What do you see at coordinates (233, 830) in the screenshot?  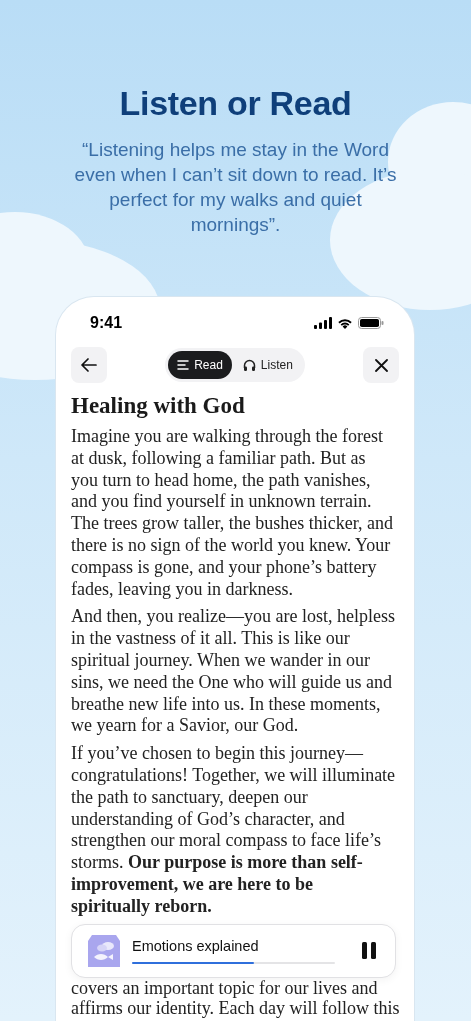 I see `article-paragraph: If you’ve chosen to begin this journey—congratulations! Together, we will illuminate the path to sanctuary, deepen our understanding of God’s character, and strengthen our moral compass to face life’s storms. Our purpose is more than self-improvement, we are here to be spiritually reborn.` at bounding box center [233, 830].